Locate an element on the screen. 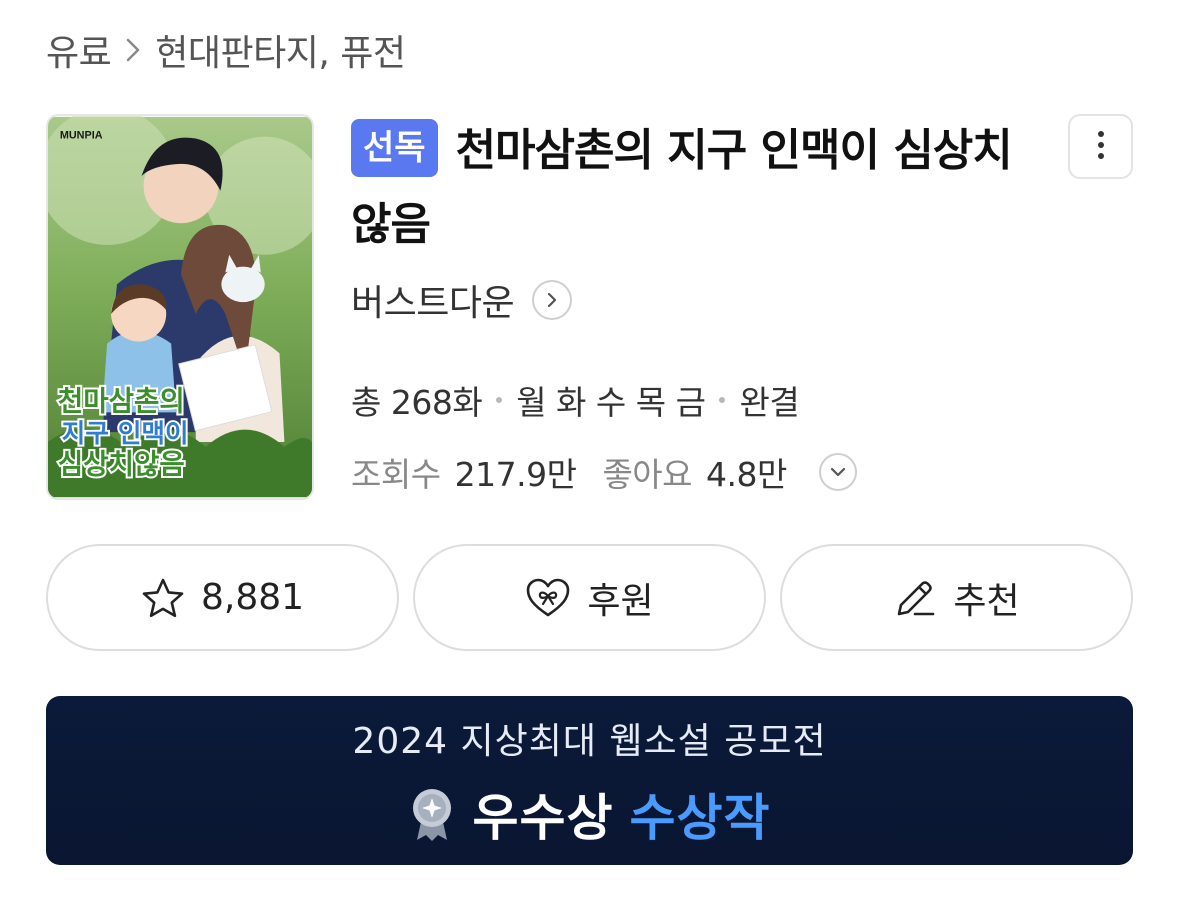  medal-icon is located at coordinates (432, 814).